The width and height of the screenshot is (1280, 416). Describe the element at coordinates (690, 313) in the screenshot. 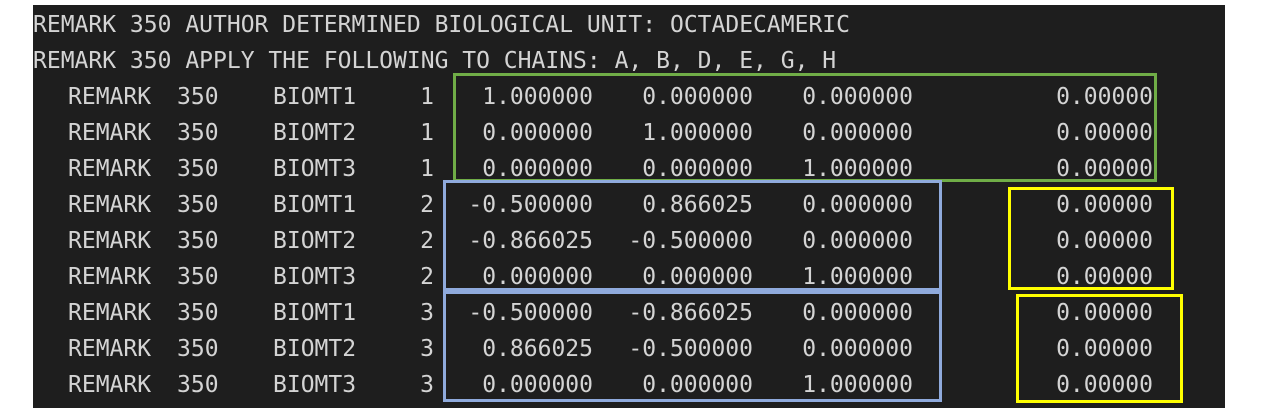

I see `matrix-col-2: -0.866025` at that location.